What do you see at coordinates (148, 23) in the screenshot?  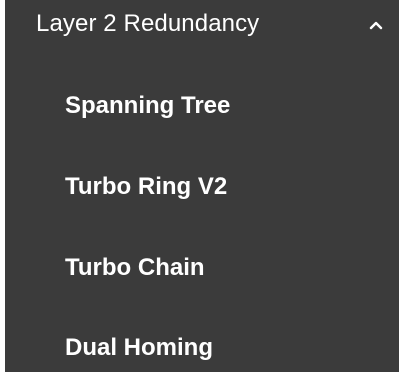 I see `section-label: Layer 2 Redundancy` at bounding box center [148, 23].